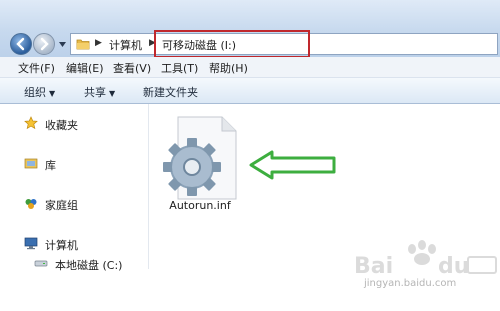  I want to click on star-icon, so click(31, 123).